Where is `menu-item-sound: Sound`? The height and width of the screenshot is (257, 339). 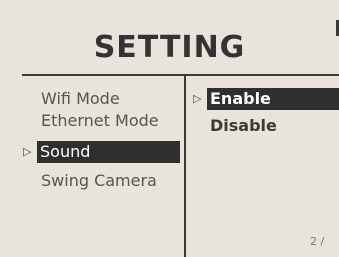 menu-item-sound: Sound is located at coordinates (108, 152).